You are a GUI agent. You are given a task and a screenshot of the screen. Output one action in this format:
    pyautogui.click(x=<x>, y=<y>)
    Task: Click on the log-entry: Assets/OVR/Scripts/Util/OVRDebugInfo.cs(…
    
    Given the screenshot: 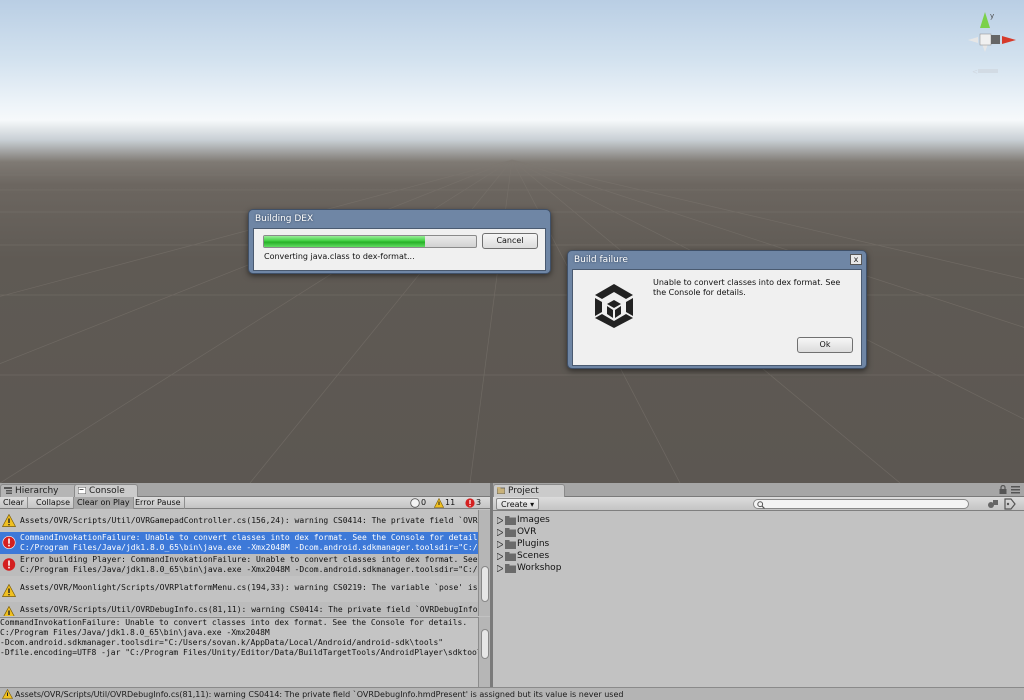 What is the action you would take?
    pyautogui.click(x=239, y=609)
    